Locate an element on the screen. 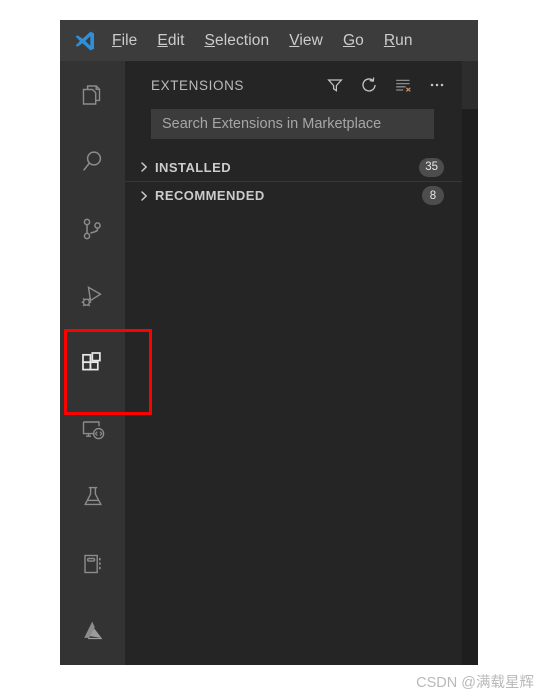 Image resolution: width=544 pixels, height=698 pixels. explorer-files-icon is located at coordinates (93, 95).